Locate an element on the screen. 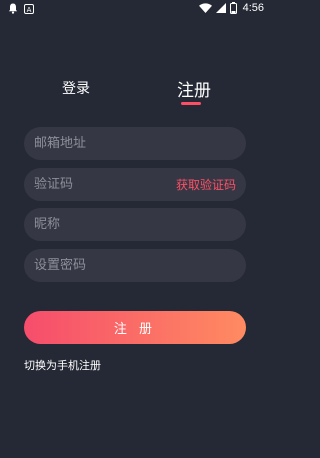 The height and width of the screenshot is (458, 320). signal-icon is located at coordinates (220, 8).